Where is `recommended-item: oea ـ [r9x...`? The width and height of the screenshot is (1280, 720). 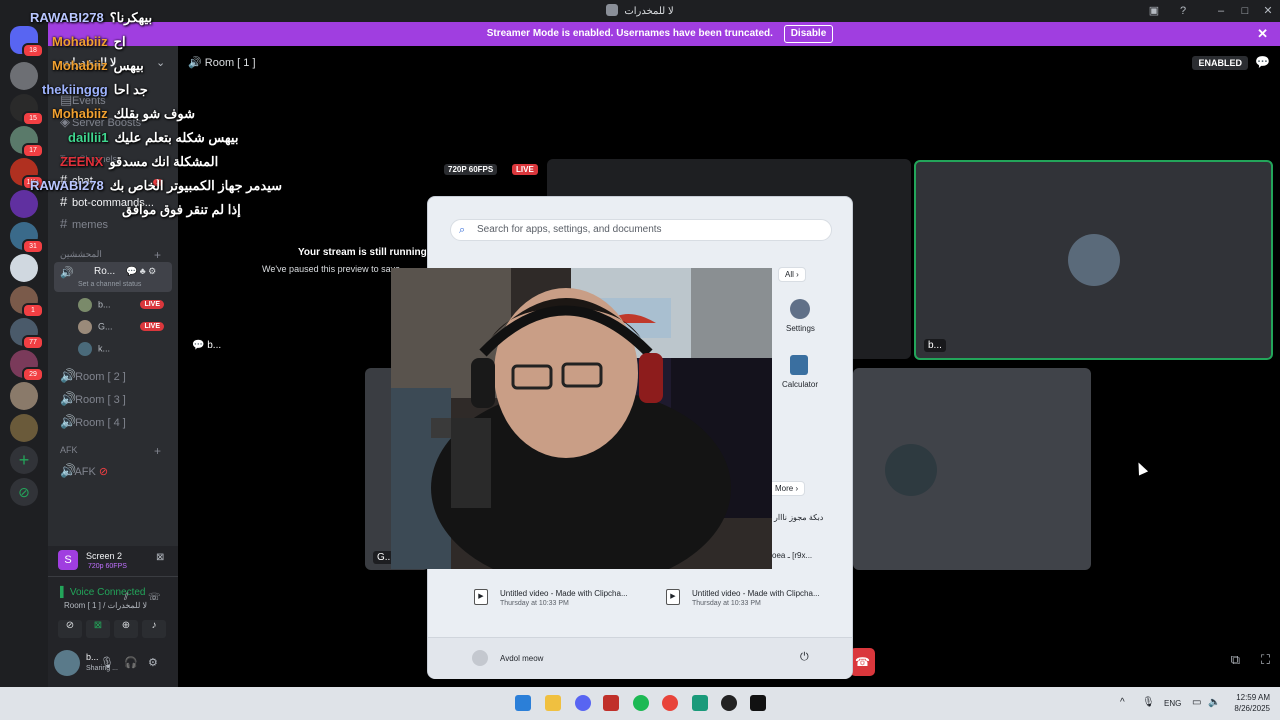
recommended-item: oea ـ [r9x... is located at coordinates (792, 555).